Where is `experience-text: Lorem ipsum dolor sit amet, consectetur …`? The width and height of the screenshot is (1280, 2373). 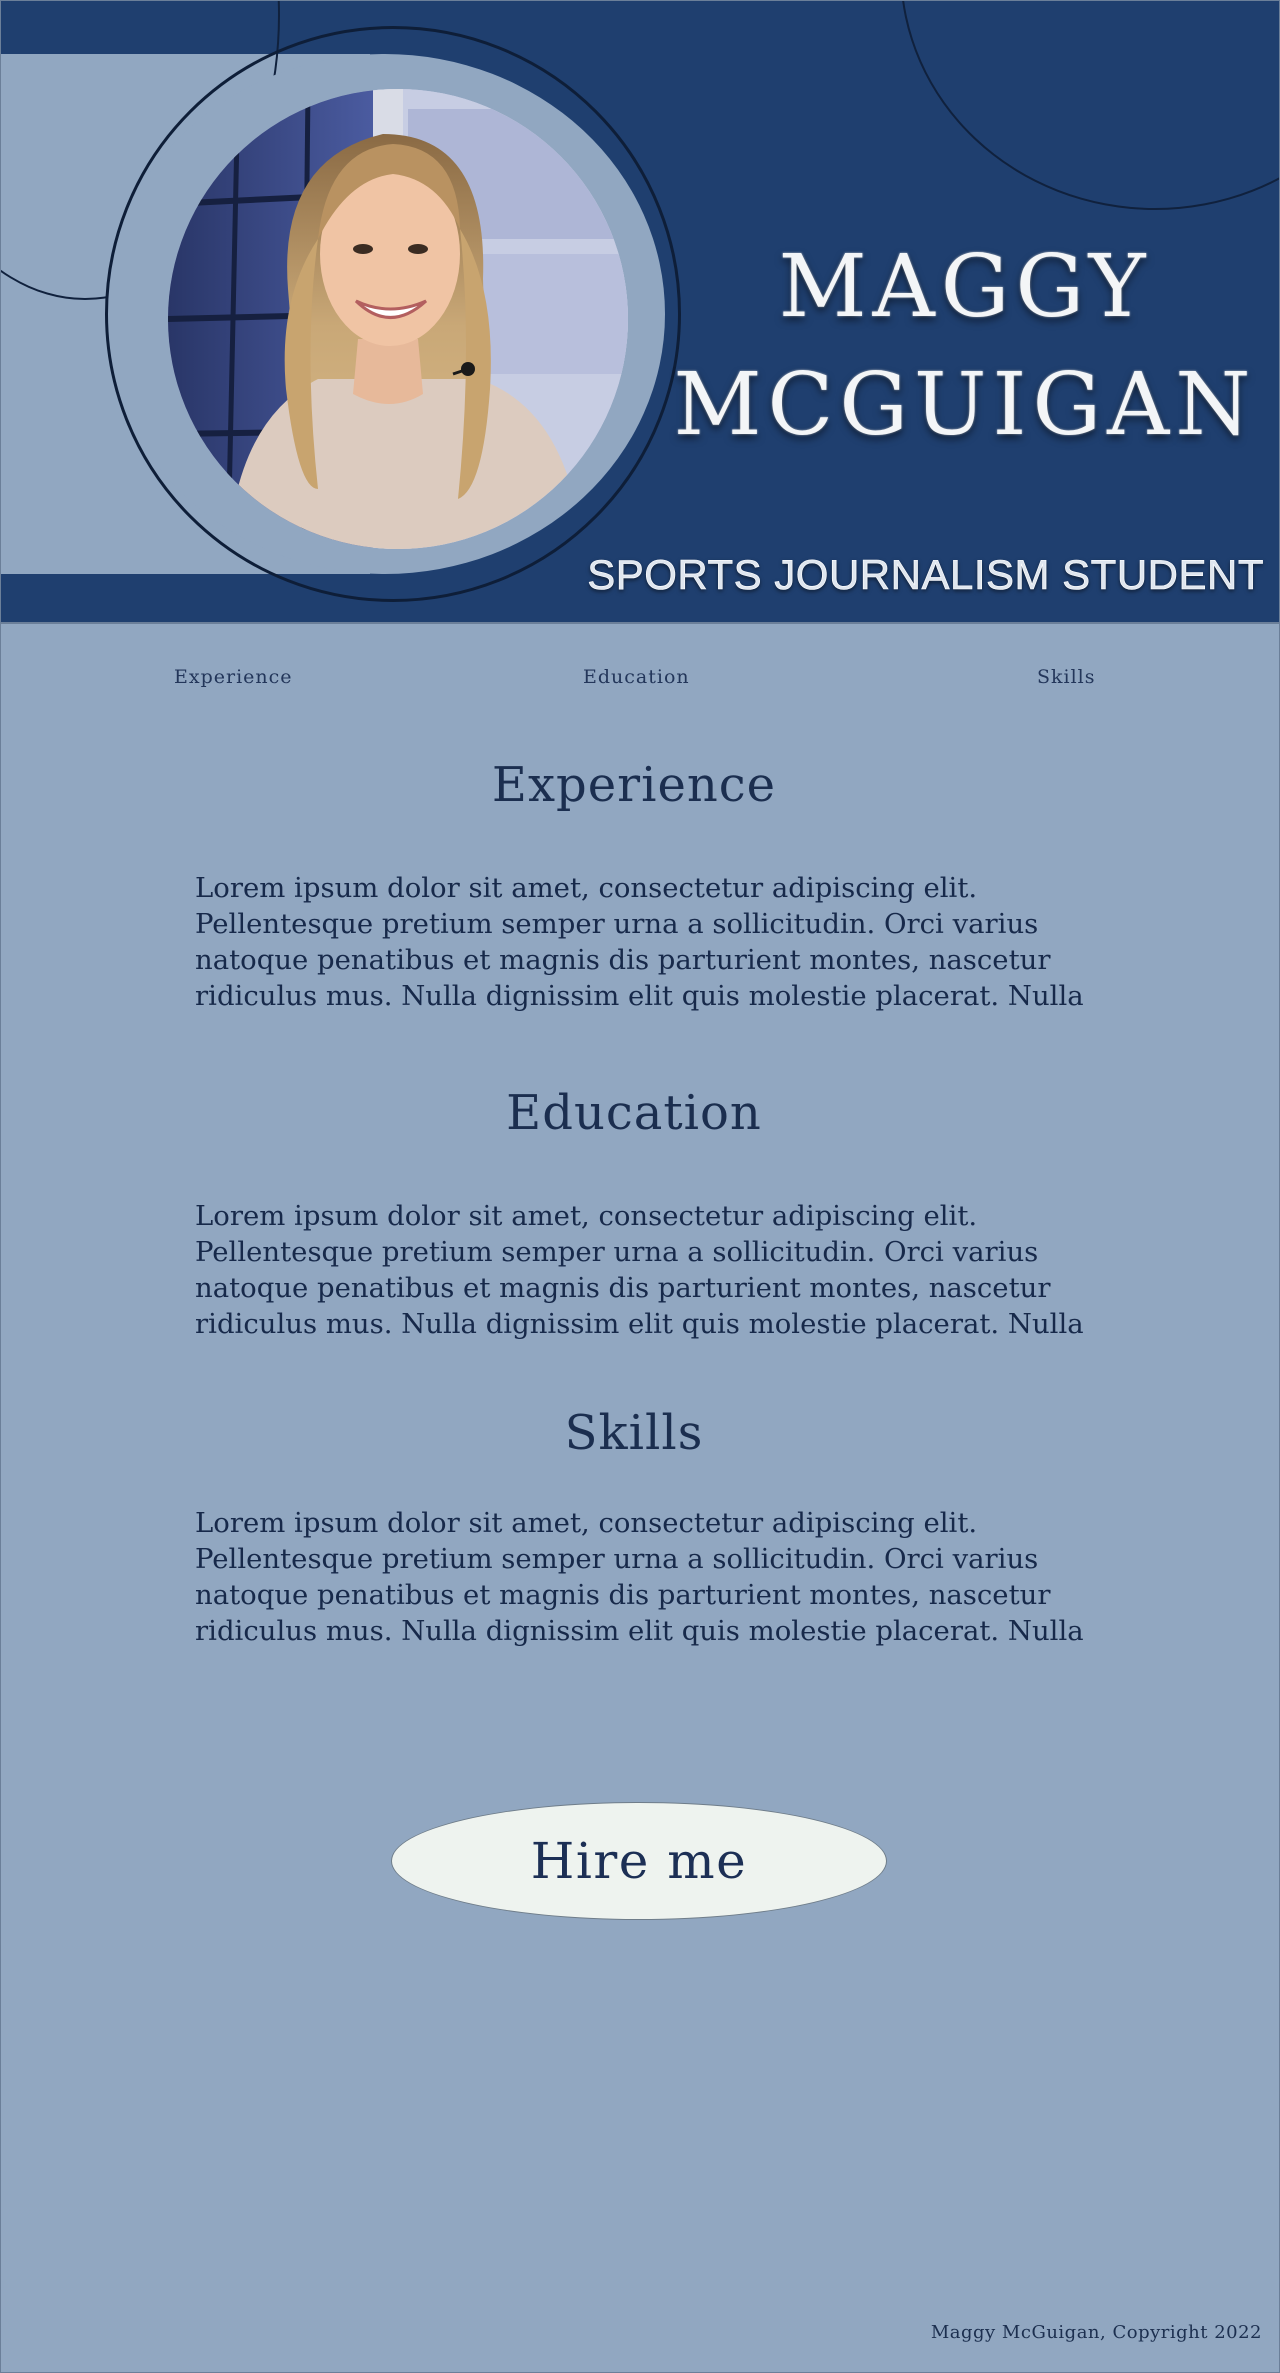
experience-text: Lorem ipsum dolor sit amet, consectetur … is located at coordinates (639, 942).